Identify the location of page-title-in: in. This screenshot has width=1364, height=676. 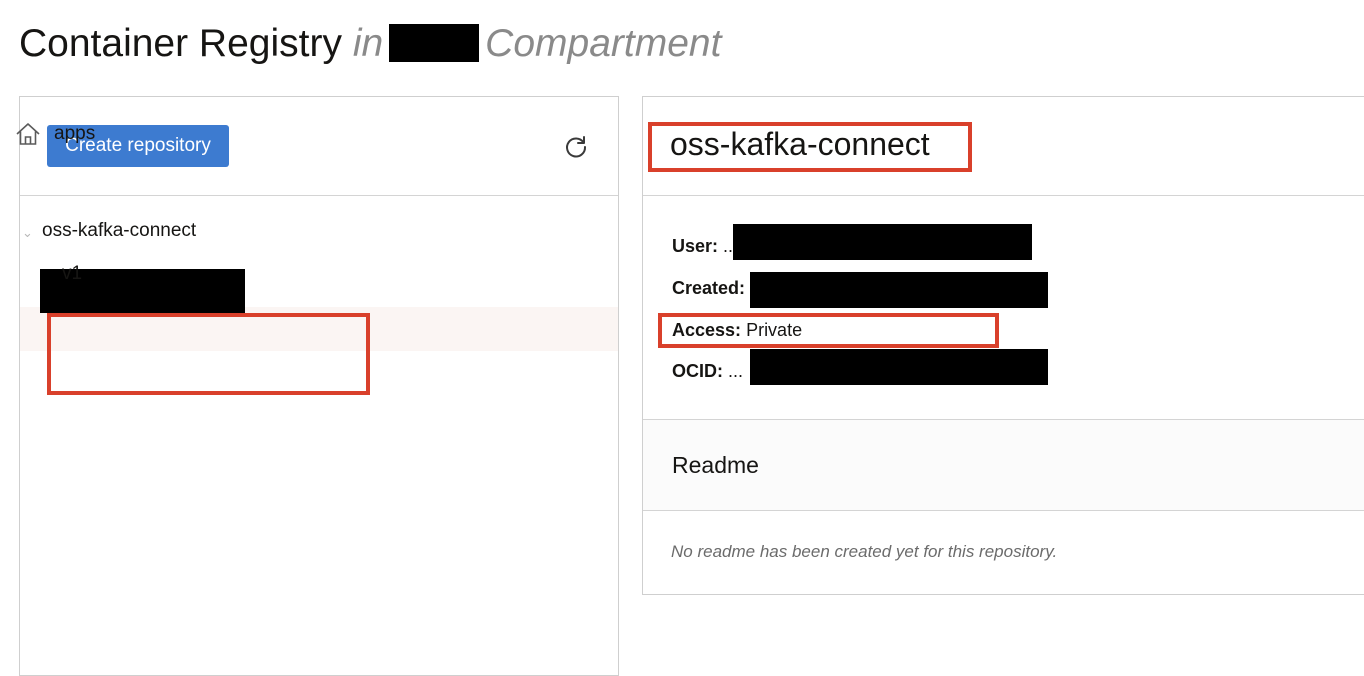
(368, 43).